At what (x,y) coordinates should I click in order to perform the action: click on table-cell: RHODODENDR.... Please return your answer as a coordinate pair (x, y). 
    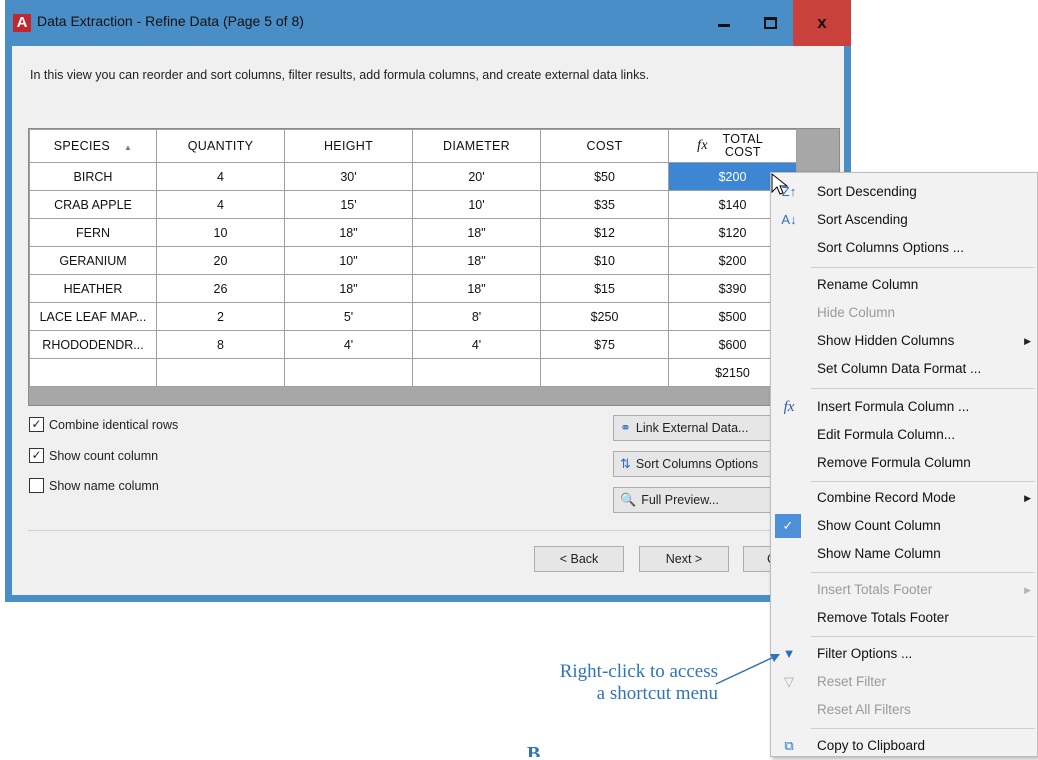
    Looking at the image, I should click on (93, 344).